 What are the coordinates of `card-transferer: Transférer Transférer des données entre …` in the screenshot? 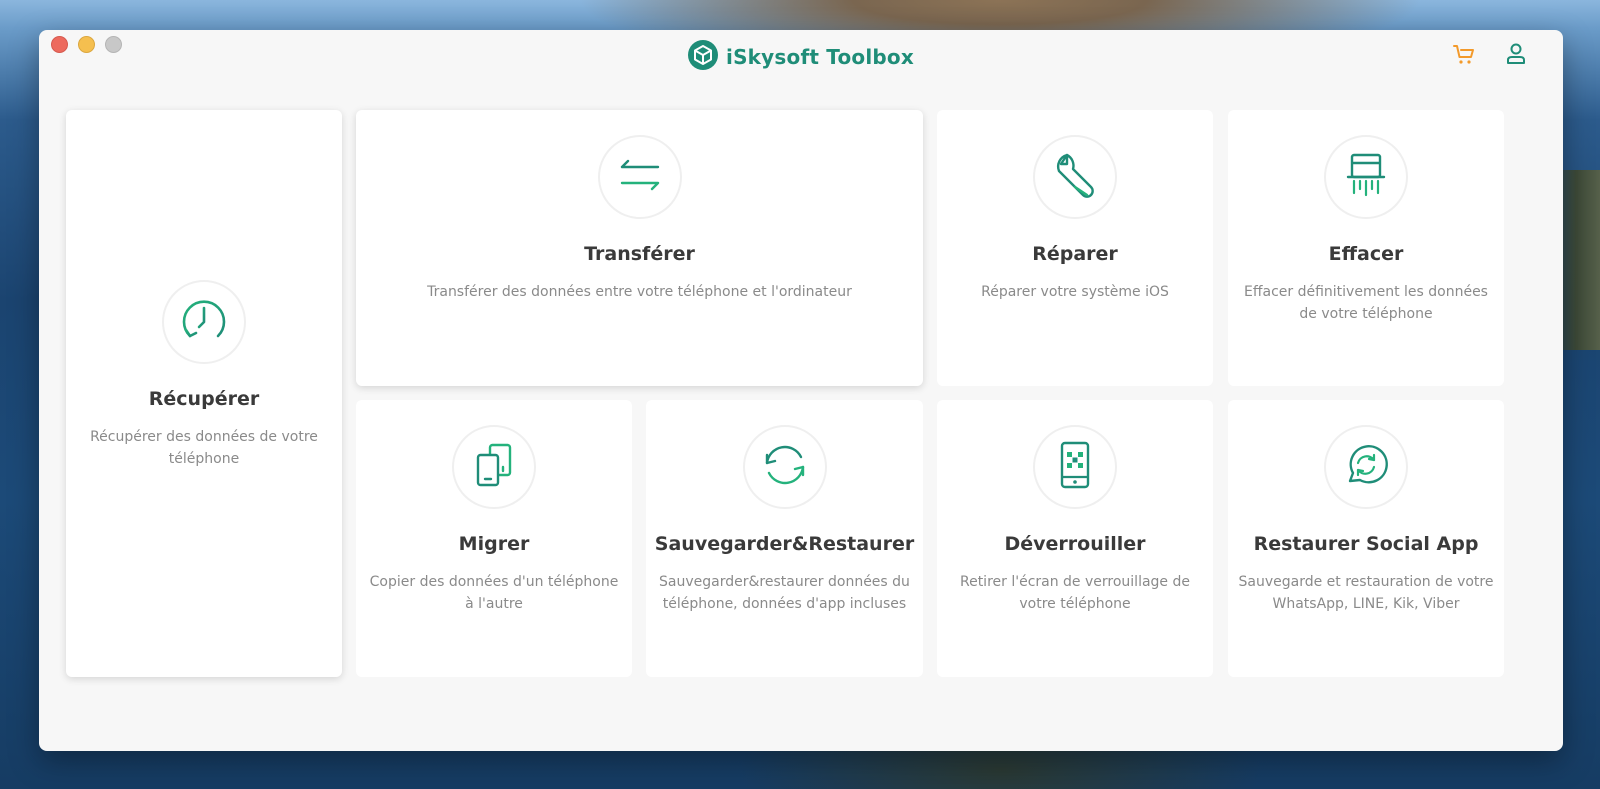 It's located at (639, 248).